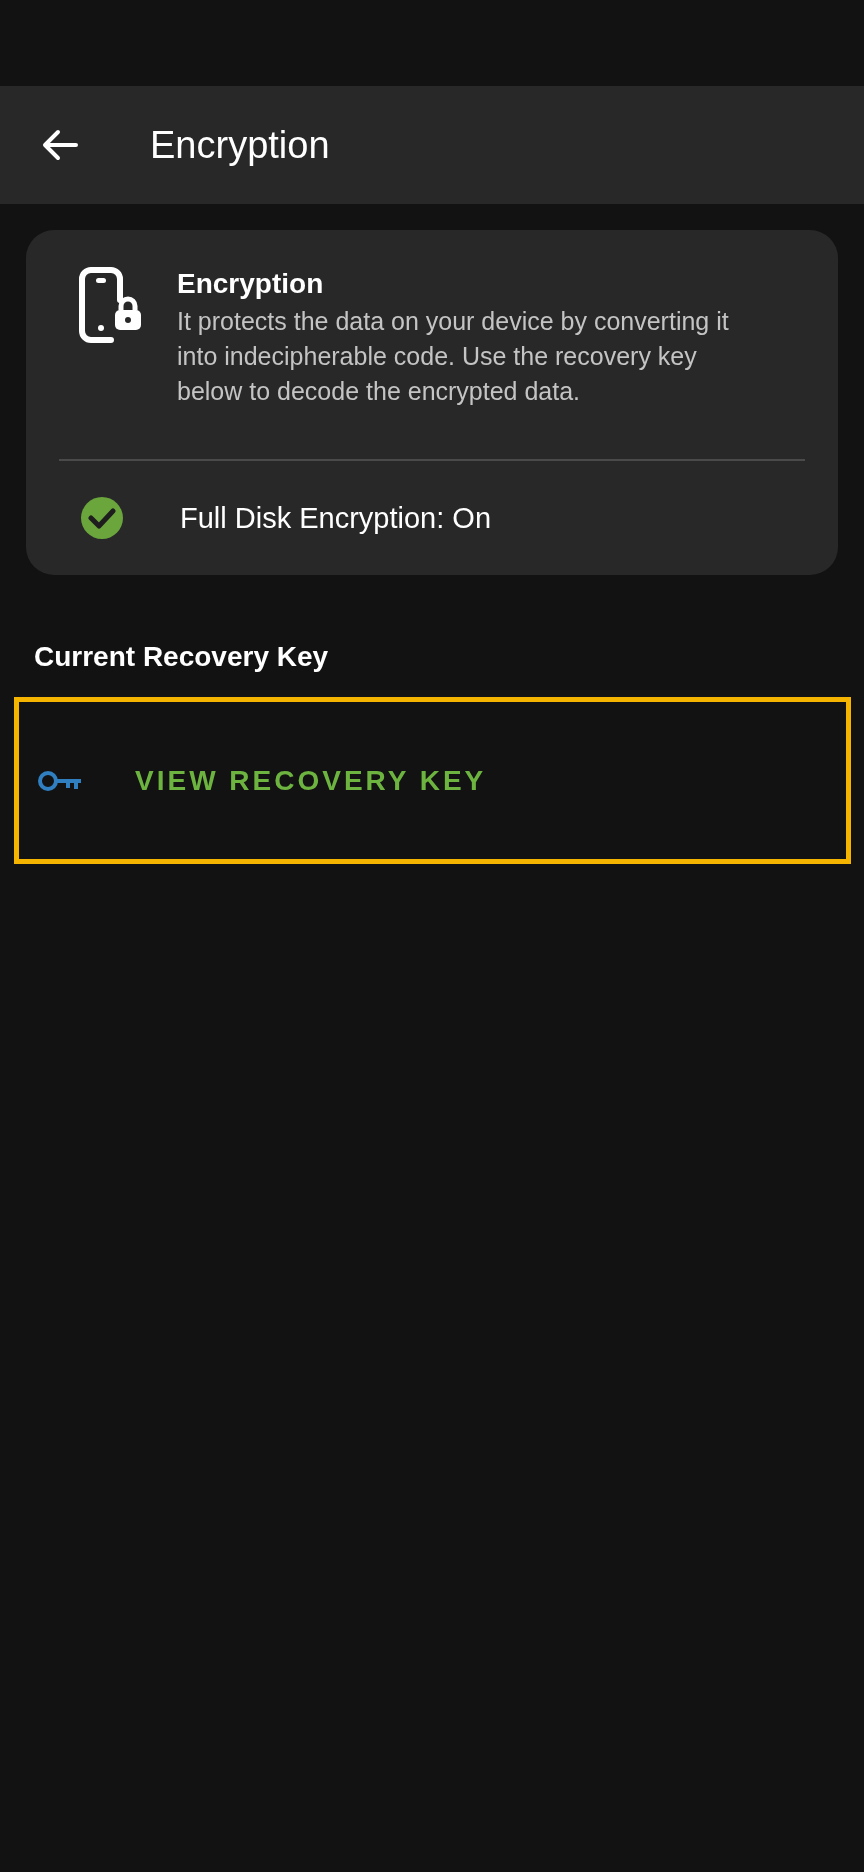 The height and width of the screenshot is (1872, 864). I want to click on section-title: Current Recovery Key, so click(182, 657).